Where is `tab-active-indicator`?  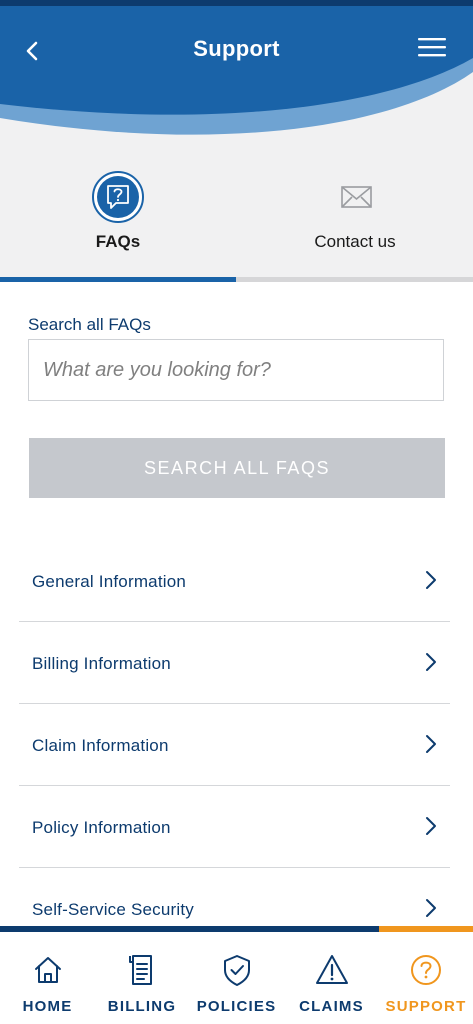 tab-active-indicator is located at coordinates (118, 279).